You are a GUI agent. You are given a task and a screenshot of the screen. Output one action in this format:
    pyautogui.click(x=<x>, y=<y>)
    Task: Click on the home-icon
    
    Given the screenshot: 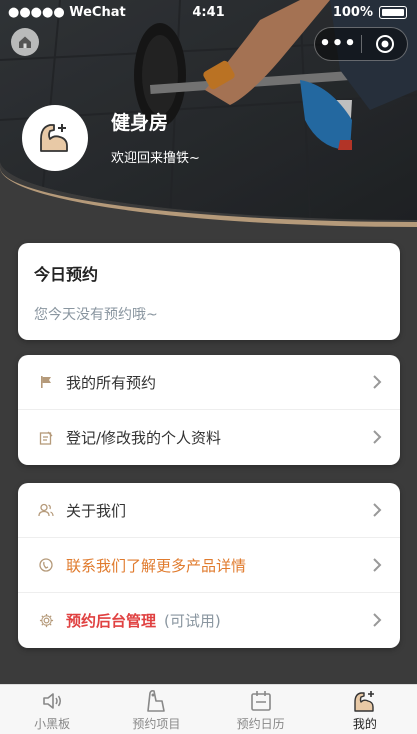 What is the action you would take?
    pyautogui.click(x=25, y=42)
    